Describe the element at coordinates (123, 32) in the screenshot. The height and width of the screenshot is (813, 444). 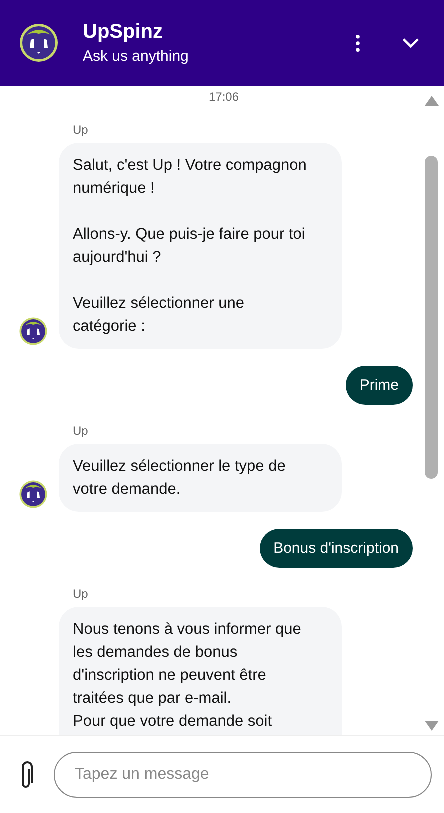
I see `chat-title: UpSpinz` at that location.